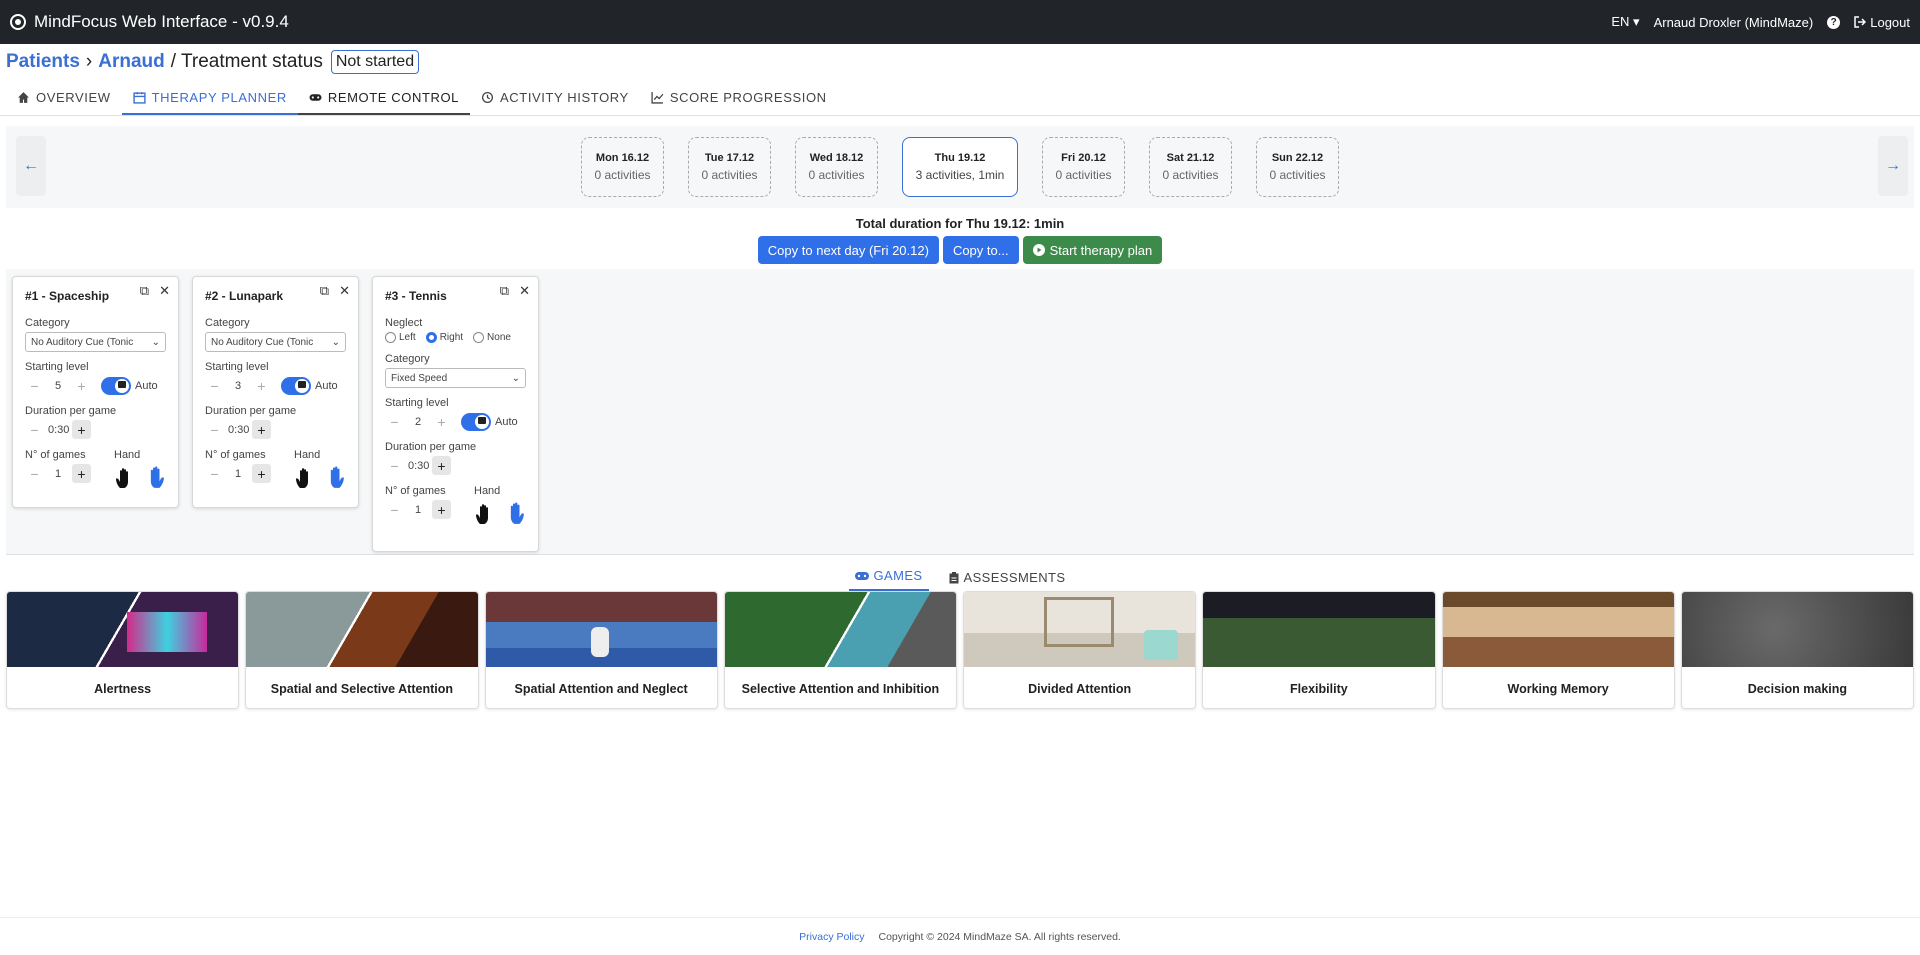  What do you see at coordinates (209, 98) in the screenshot?
I see `tab-therapy-planner: THERAPY PLANNER` at bounding box center [209, 98].